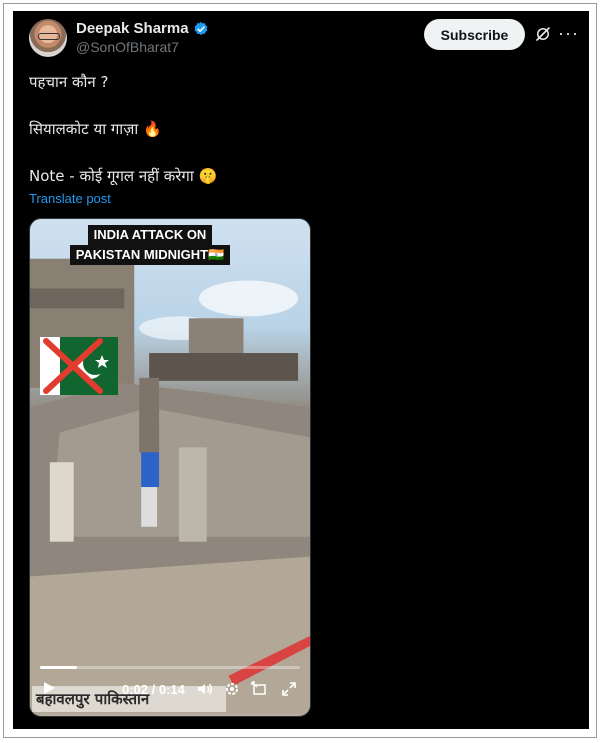 The image size is (602, 743). I want to click on fullscreen-icon, so click(289, 689).